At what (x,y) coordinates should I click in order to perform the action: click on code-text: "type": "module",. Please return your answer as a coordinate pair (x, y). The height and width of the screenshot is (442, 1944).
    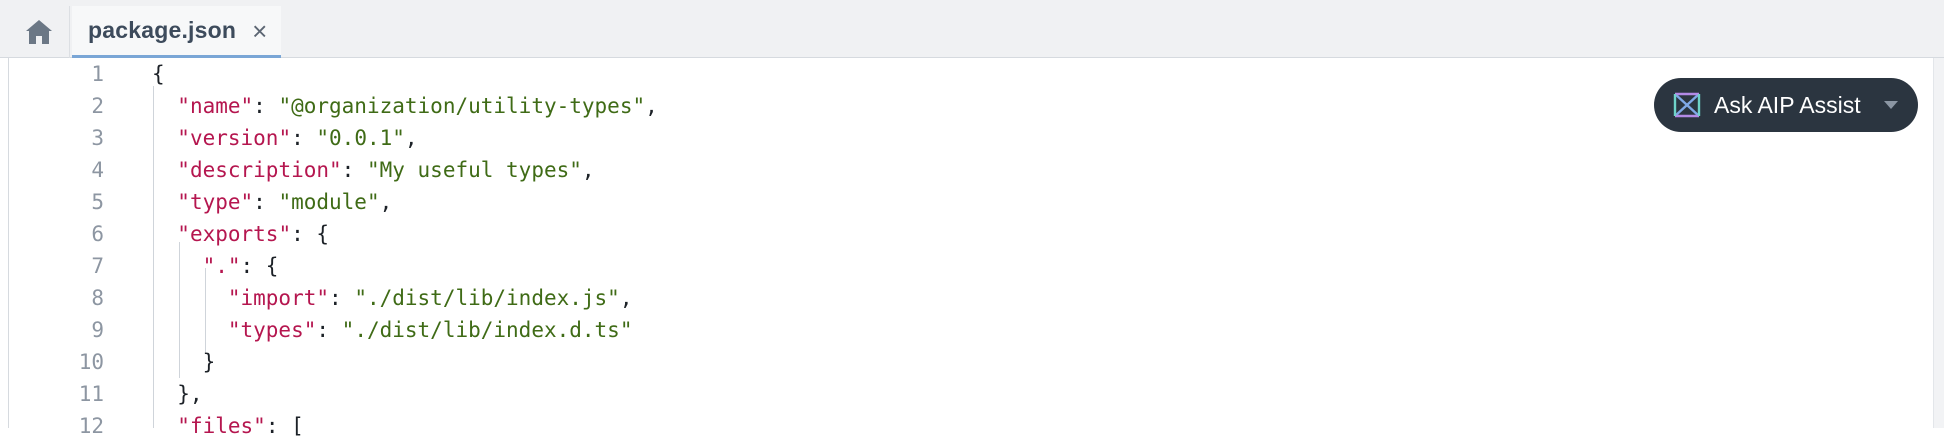
    Looking at the image, I should click on (272, 202).